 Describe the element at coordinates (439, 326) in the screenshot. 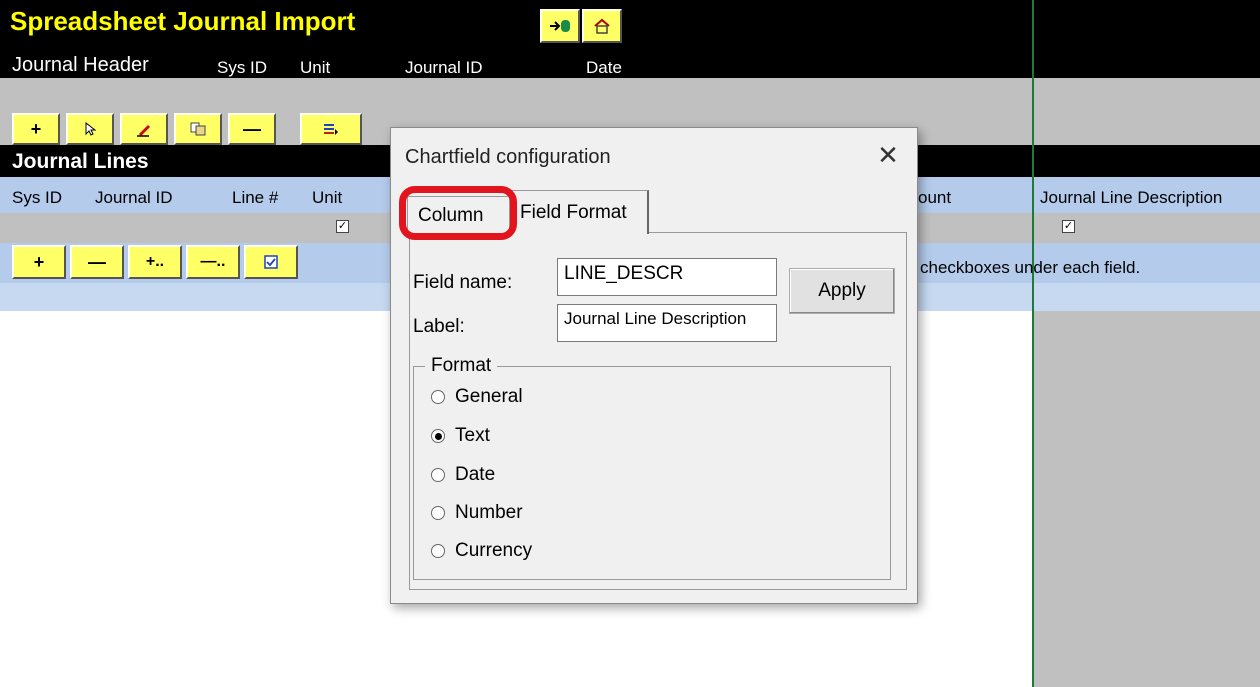

I see `label-label: Label:` at that location.